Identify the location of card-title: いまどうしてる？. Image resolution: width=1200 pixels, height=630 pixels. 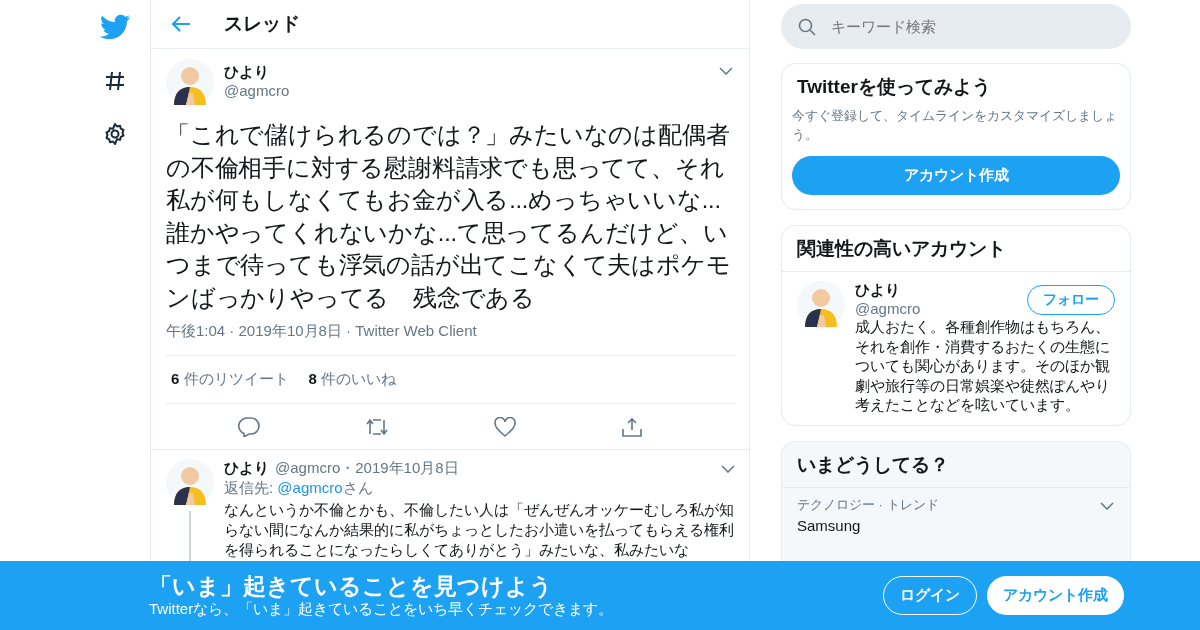
(873, 464).